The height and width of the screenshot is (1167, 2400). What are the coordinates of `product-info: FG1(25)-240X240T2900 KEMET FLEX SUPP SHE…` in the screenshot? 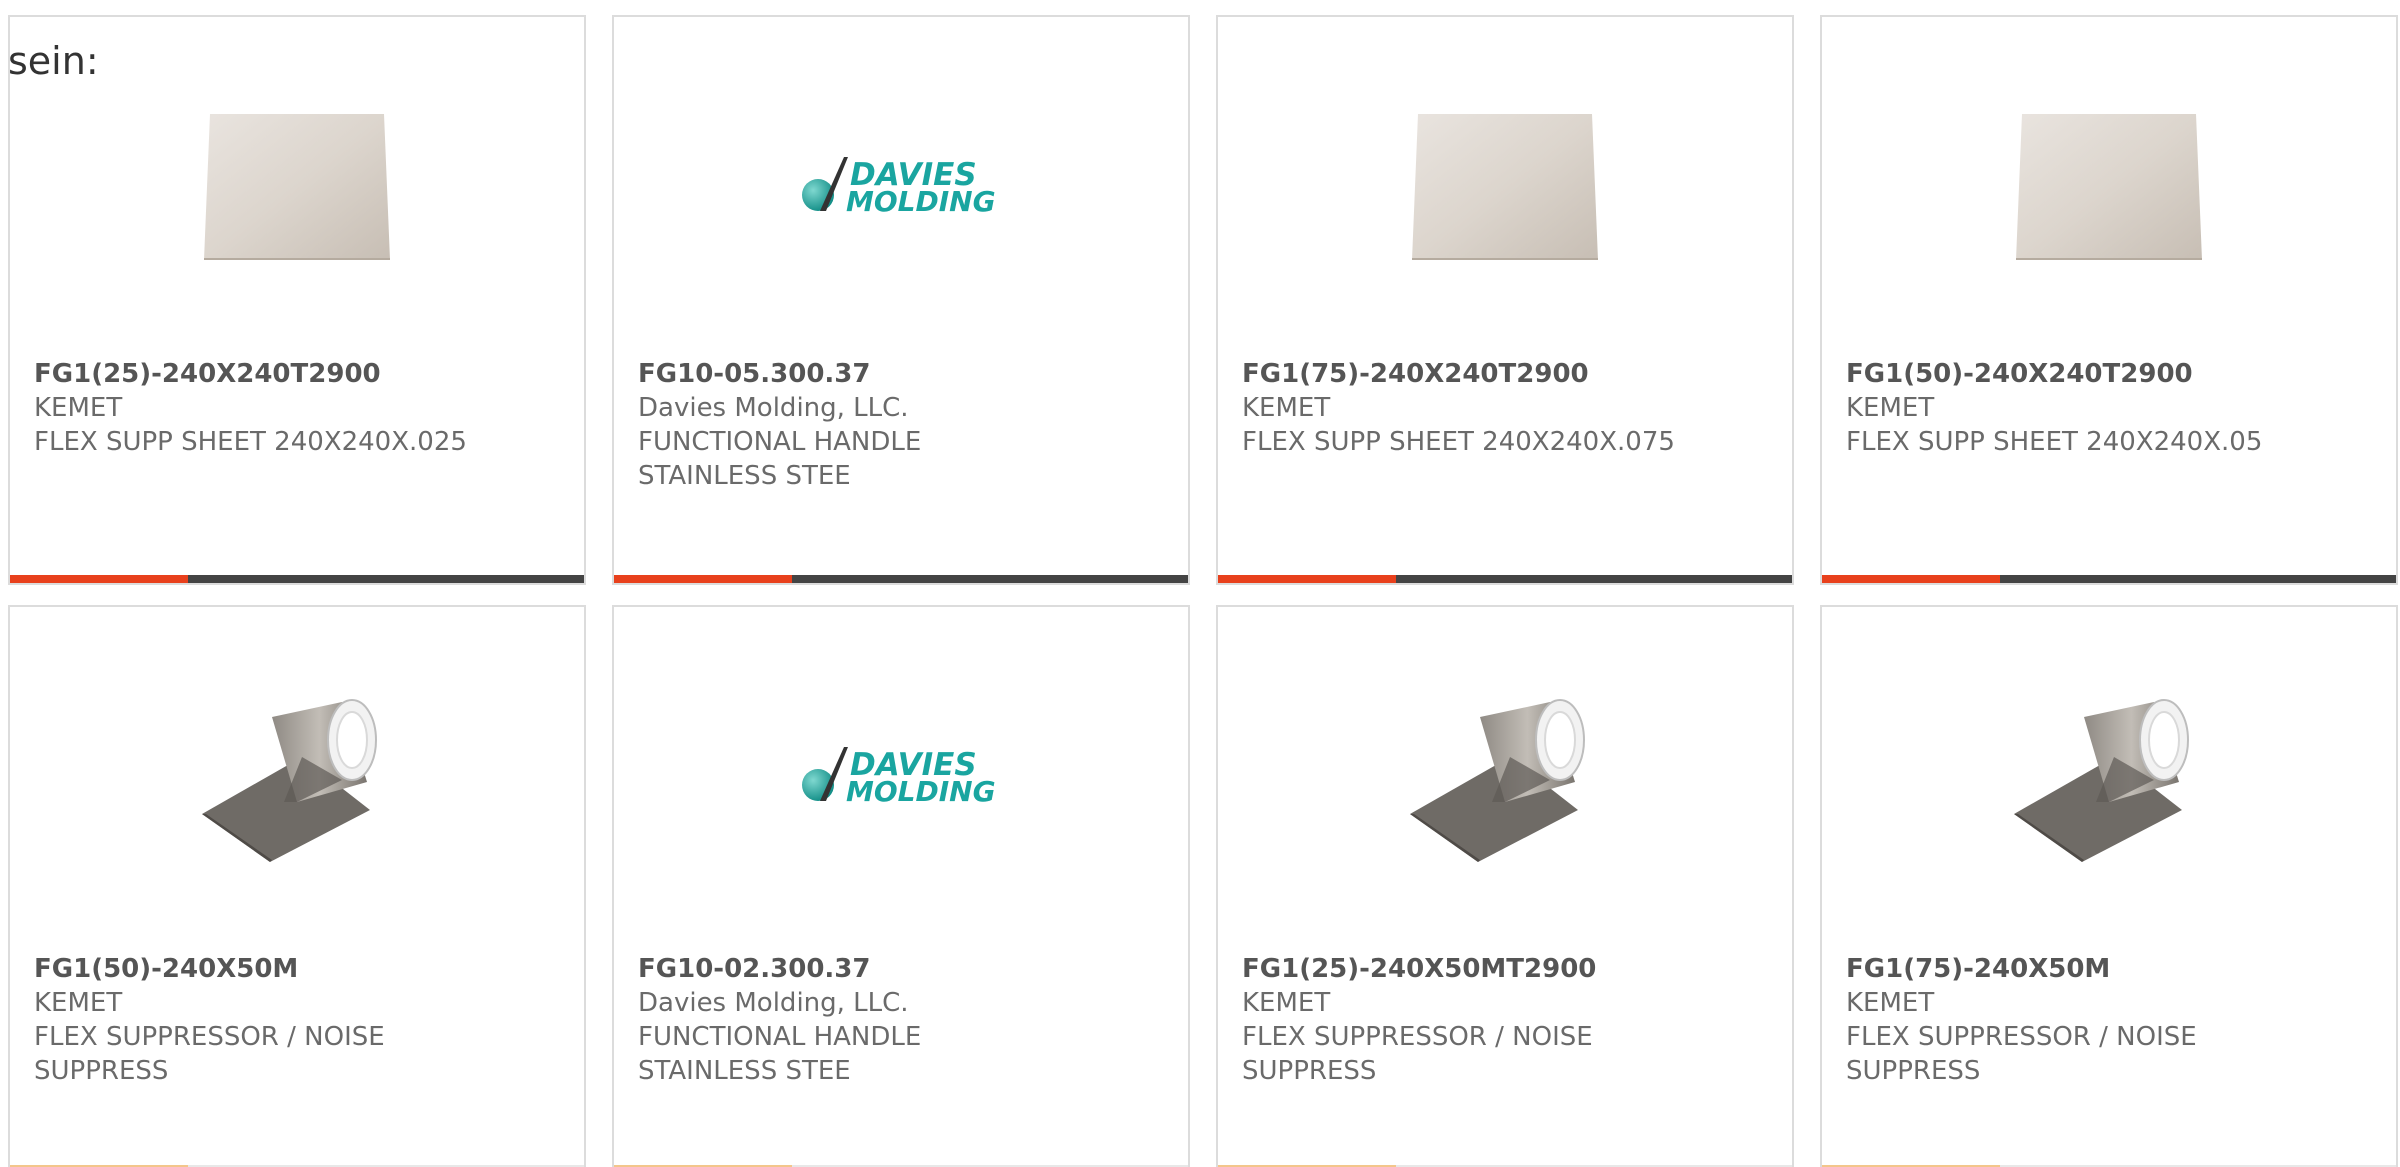 It's located at (299, 408).